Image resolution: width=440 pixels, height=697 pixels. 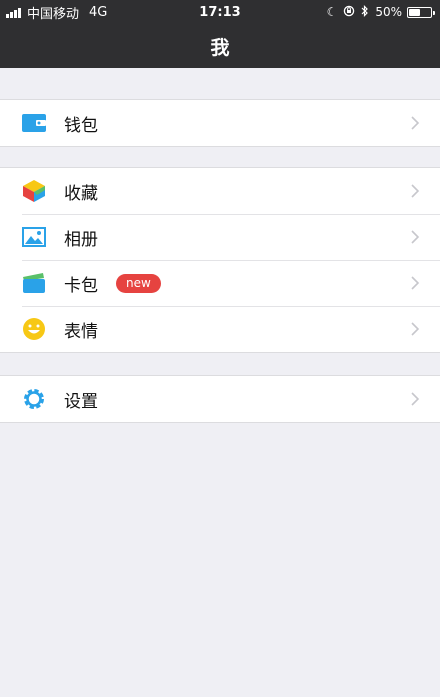 I want to click on status-bar: 中国移动 4G 17:13 ☾ 50%, so click(x=220, y=12).